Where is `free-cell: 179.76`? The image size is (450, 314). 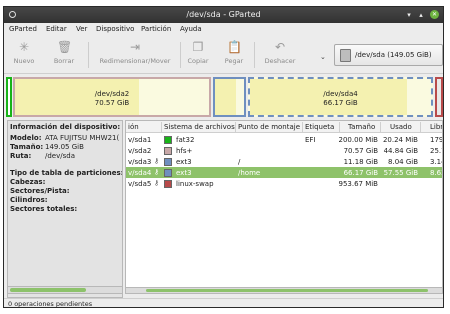 free-cell: 179.76 is located at coordinates (436, 140).